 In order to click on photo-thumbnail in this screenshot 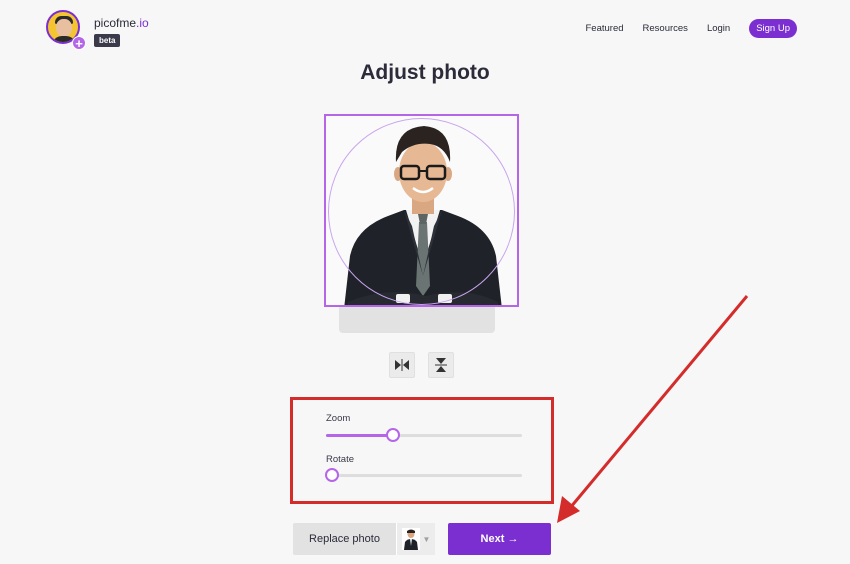, I will do `click(410, 539)`.